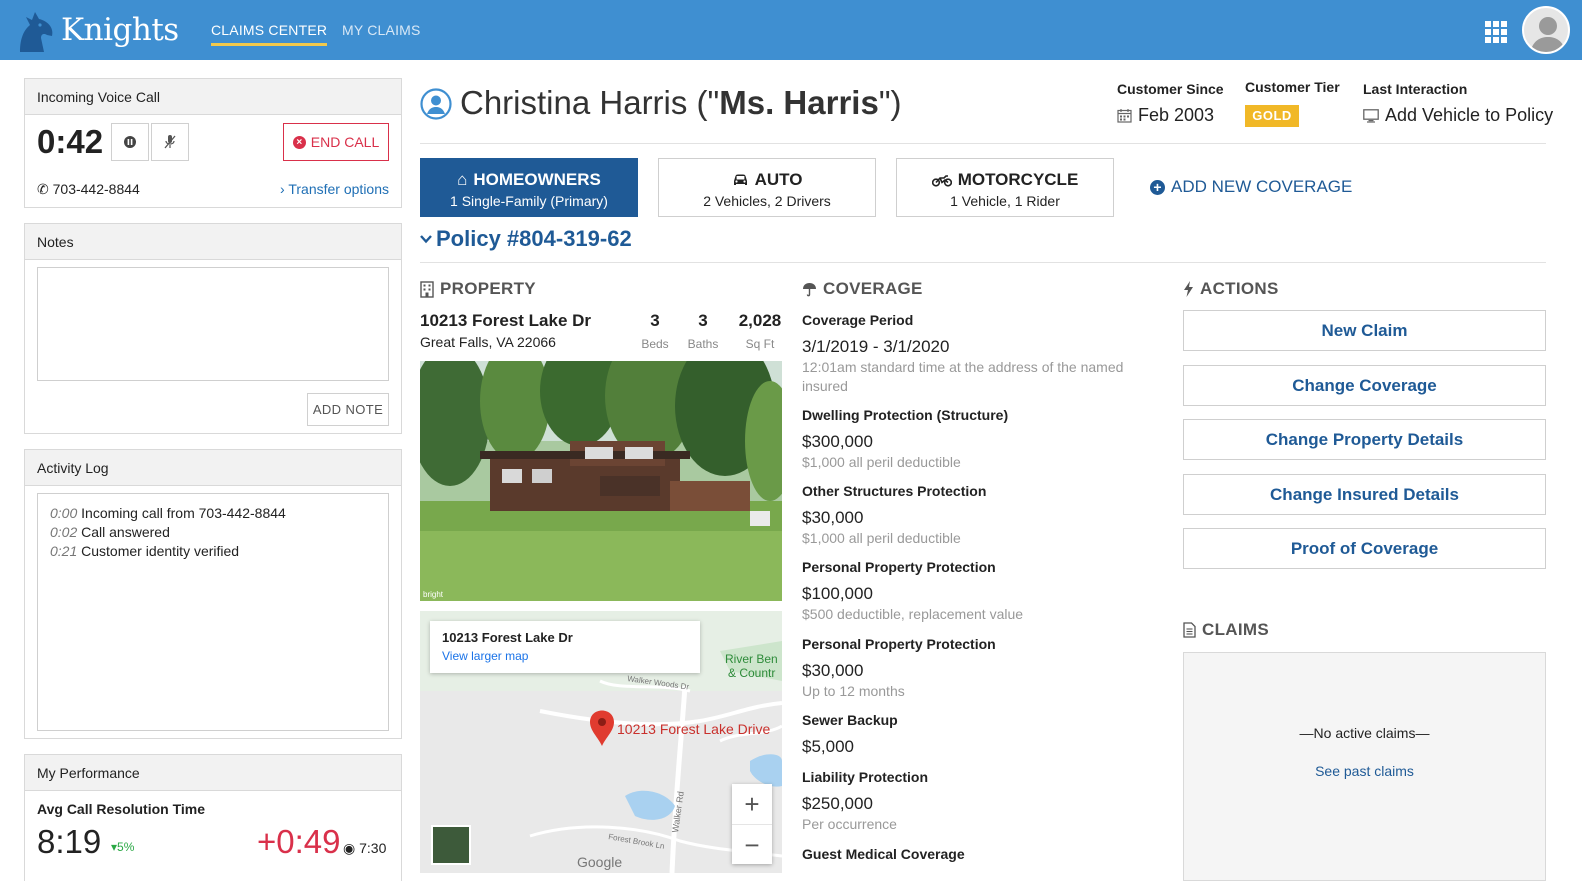 This screenshot has width=1582, height=881. What do you see at coordinates (850, 720) in the screenshot?
I see `coverage-item-label: Sewer Backup` at bounding box center [850, 720].